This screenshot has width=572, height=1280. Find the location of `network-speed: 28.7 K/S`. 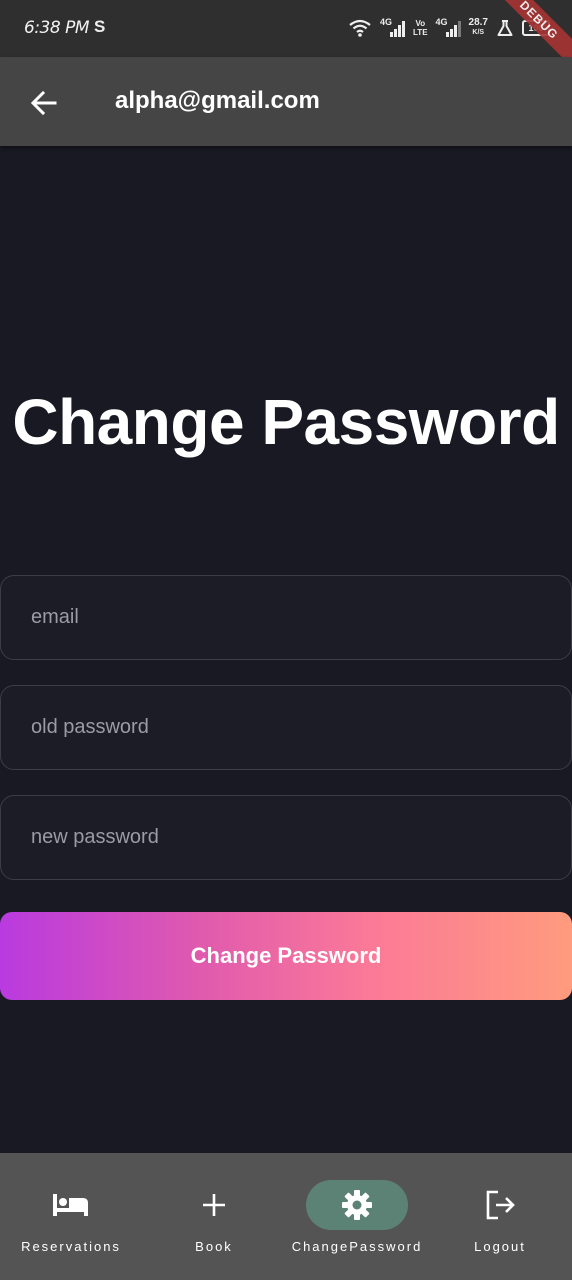

network-speed: 28.7 K/S is located at coordinates (478, 28).